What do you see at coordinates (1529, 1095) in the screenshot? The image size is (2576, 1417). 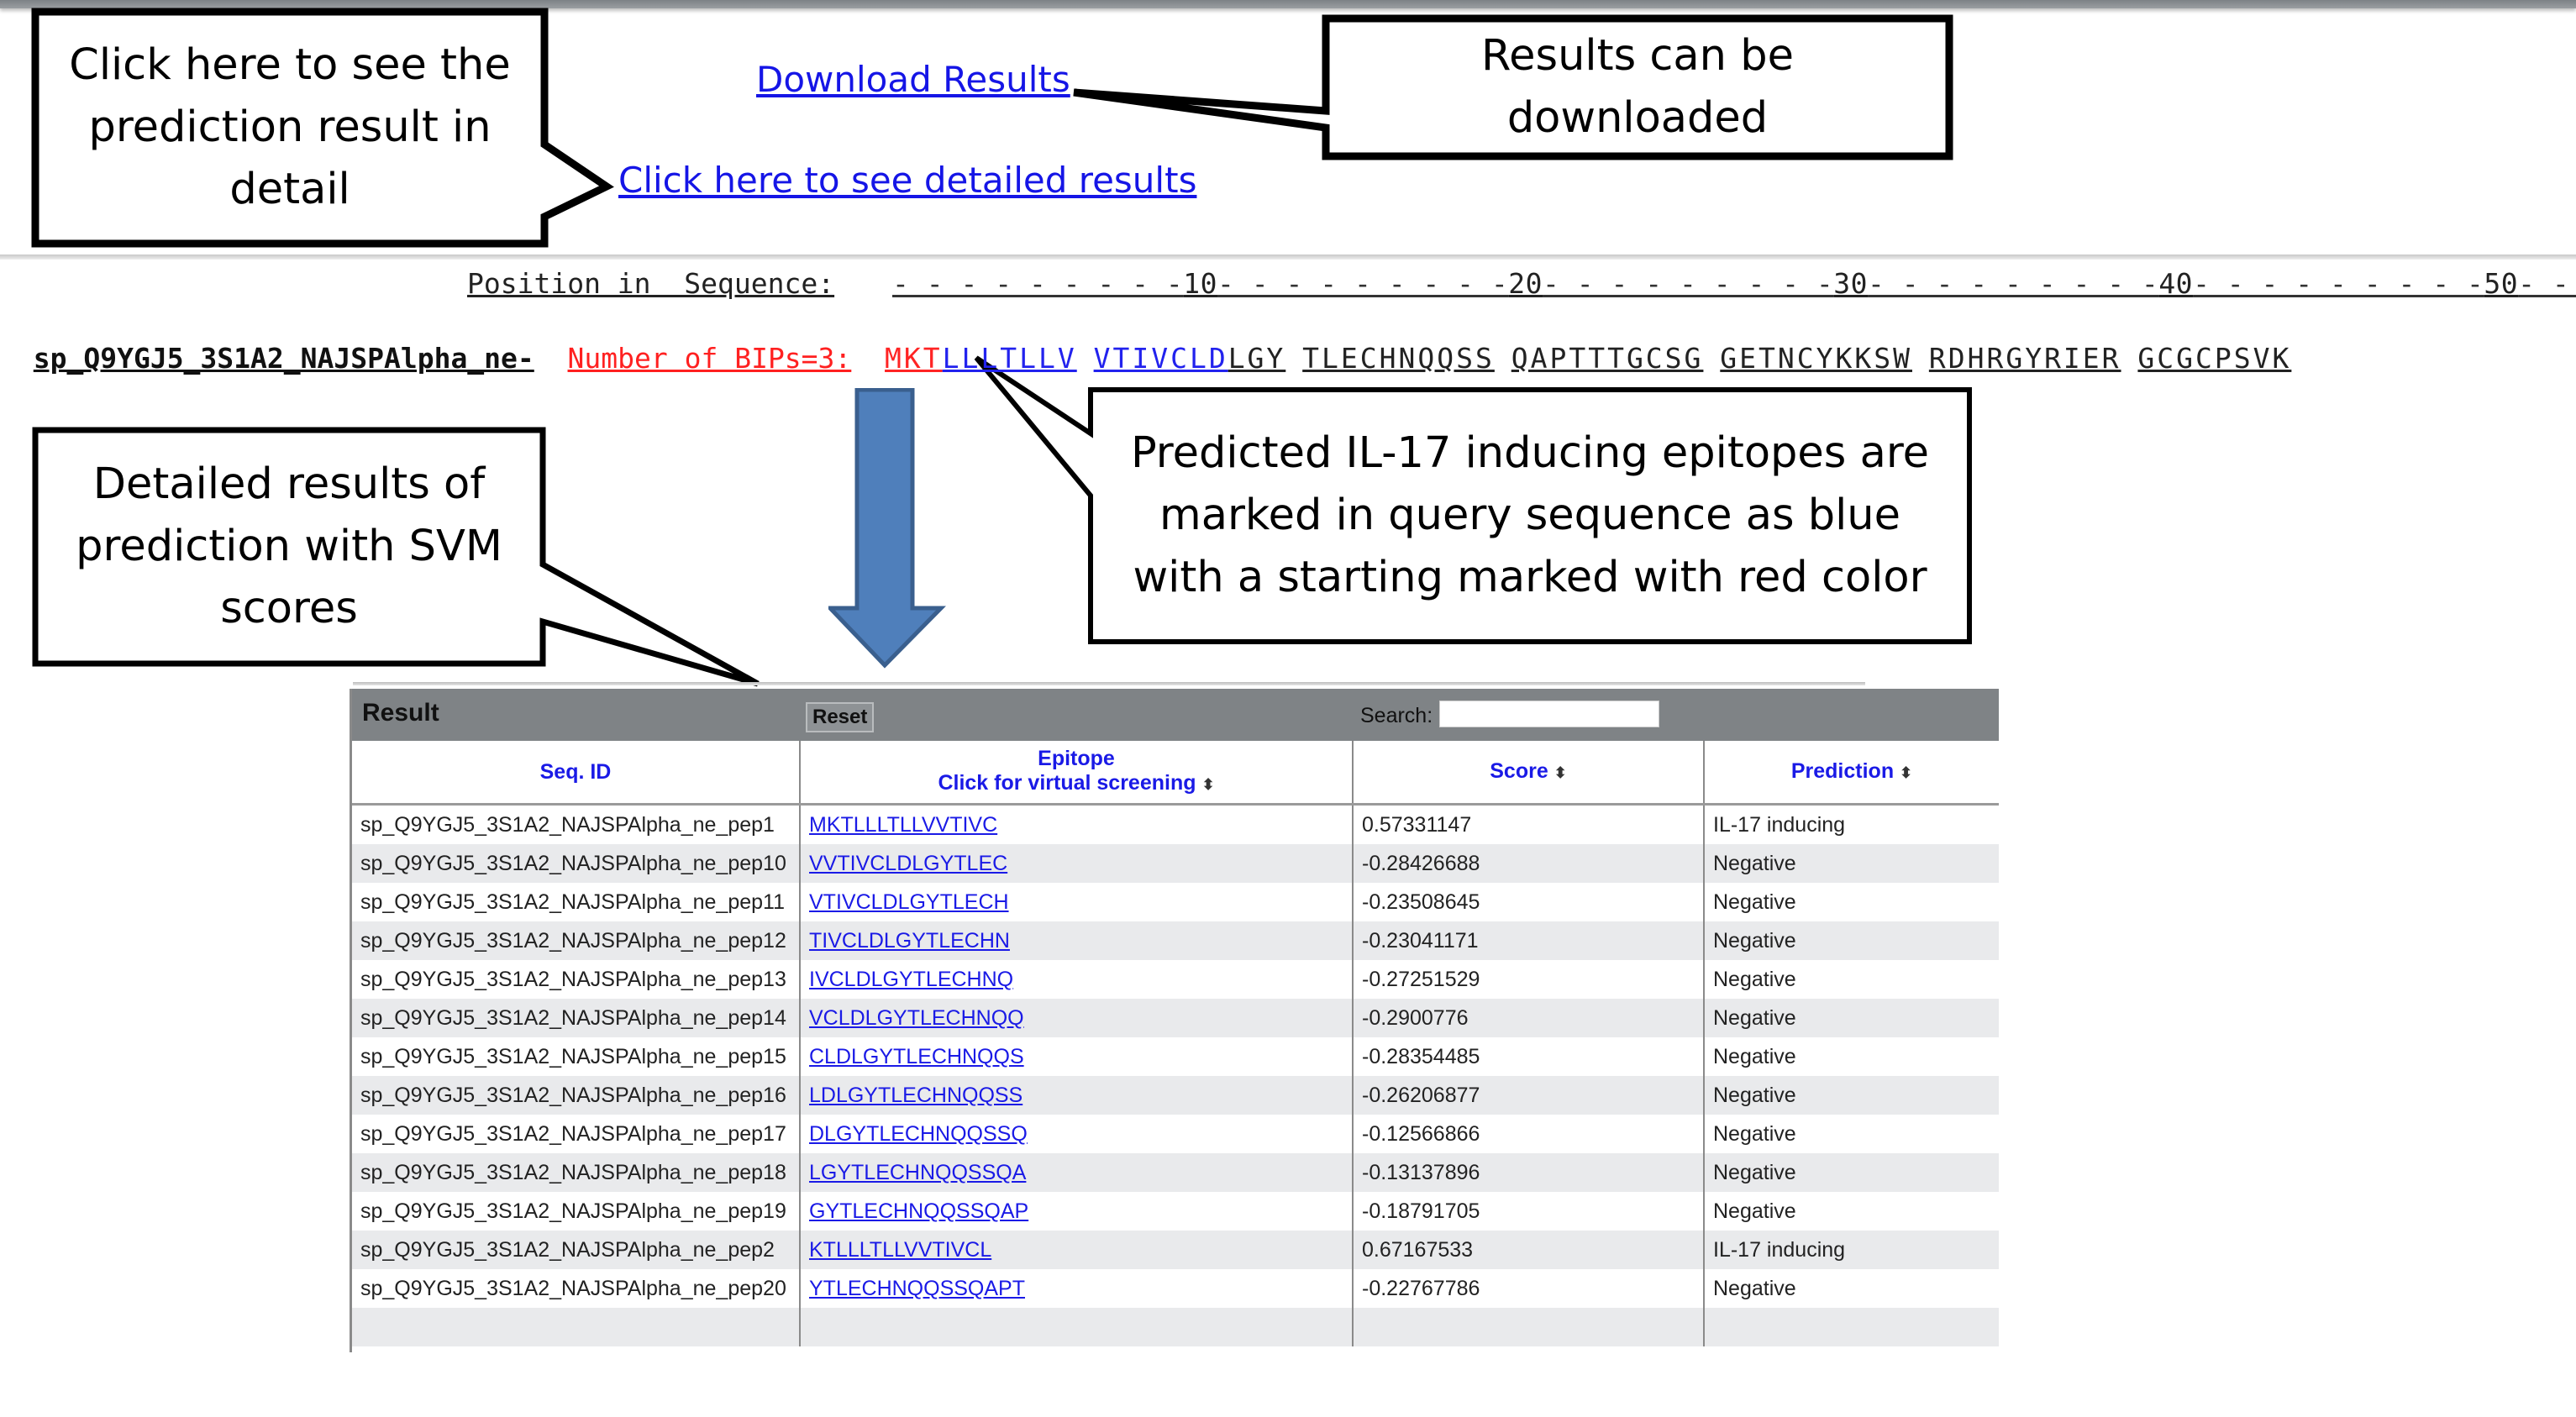 I see `cell-score: -0.26206877` at bounding box center [1529, 1095].